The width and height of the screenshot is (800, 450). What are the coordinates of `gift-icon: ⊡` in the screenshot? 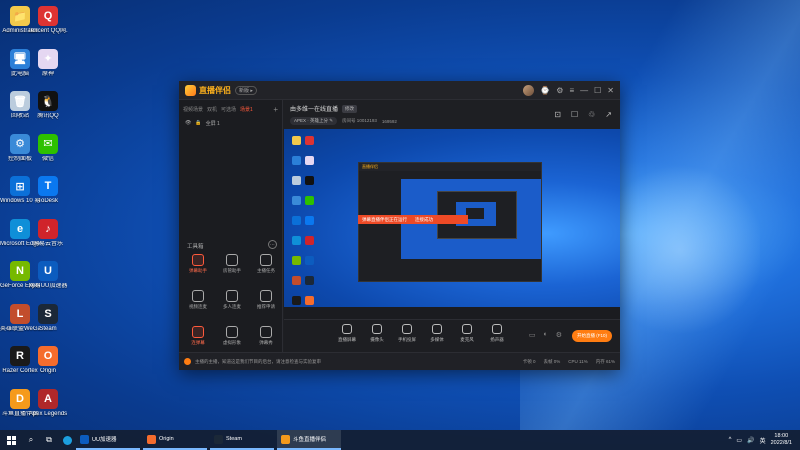 It's located at (557, 114).